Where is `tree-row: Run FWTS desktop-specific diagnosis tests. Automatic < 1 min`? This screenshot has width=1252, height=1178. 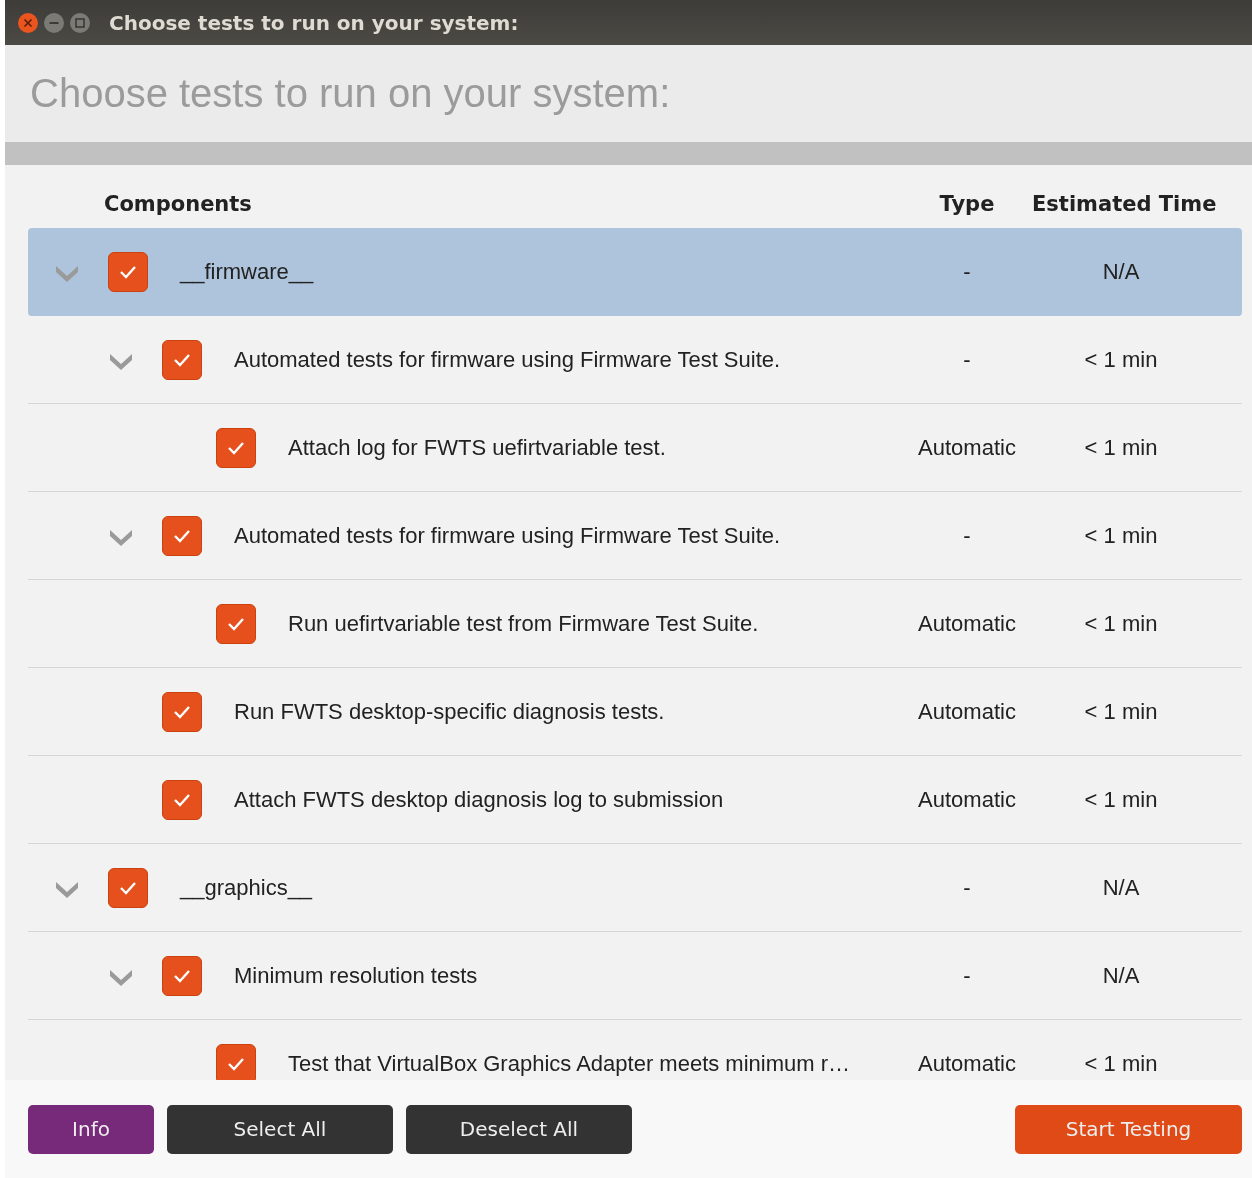 tree-row: Run FWTS desktop-specific diagnosis tests. Automatic < 1 min is located at coordinates (635, 712).